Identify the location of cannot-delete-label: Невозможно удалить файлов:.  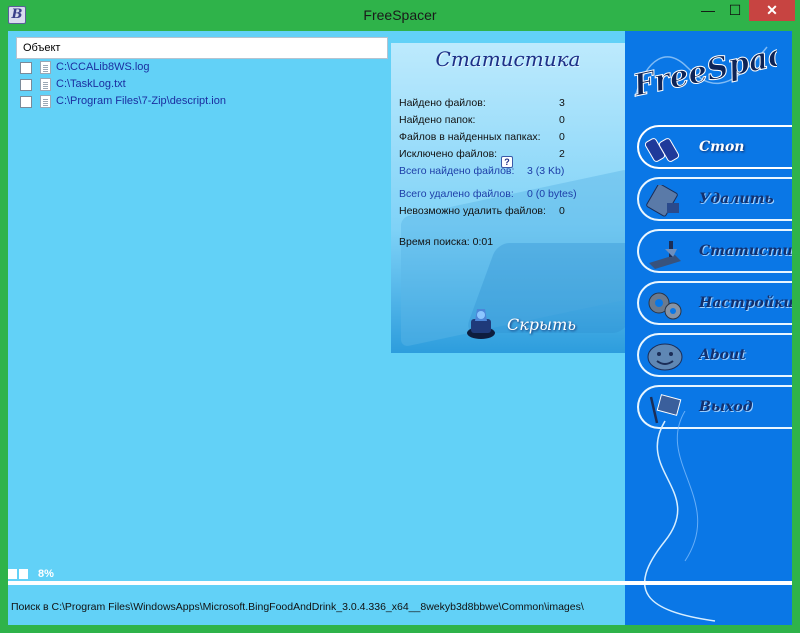
(472, 211).